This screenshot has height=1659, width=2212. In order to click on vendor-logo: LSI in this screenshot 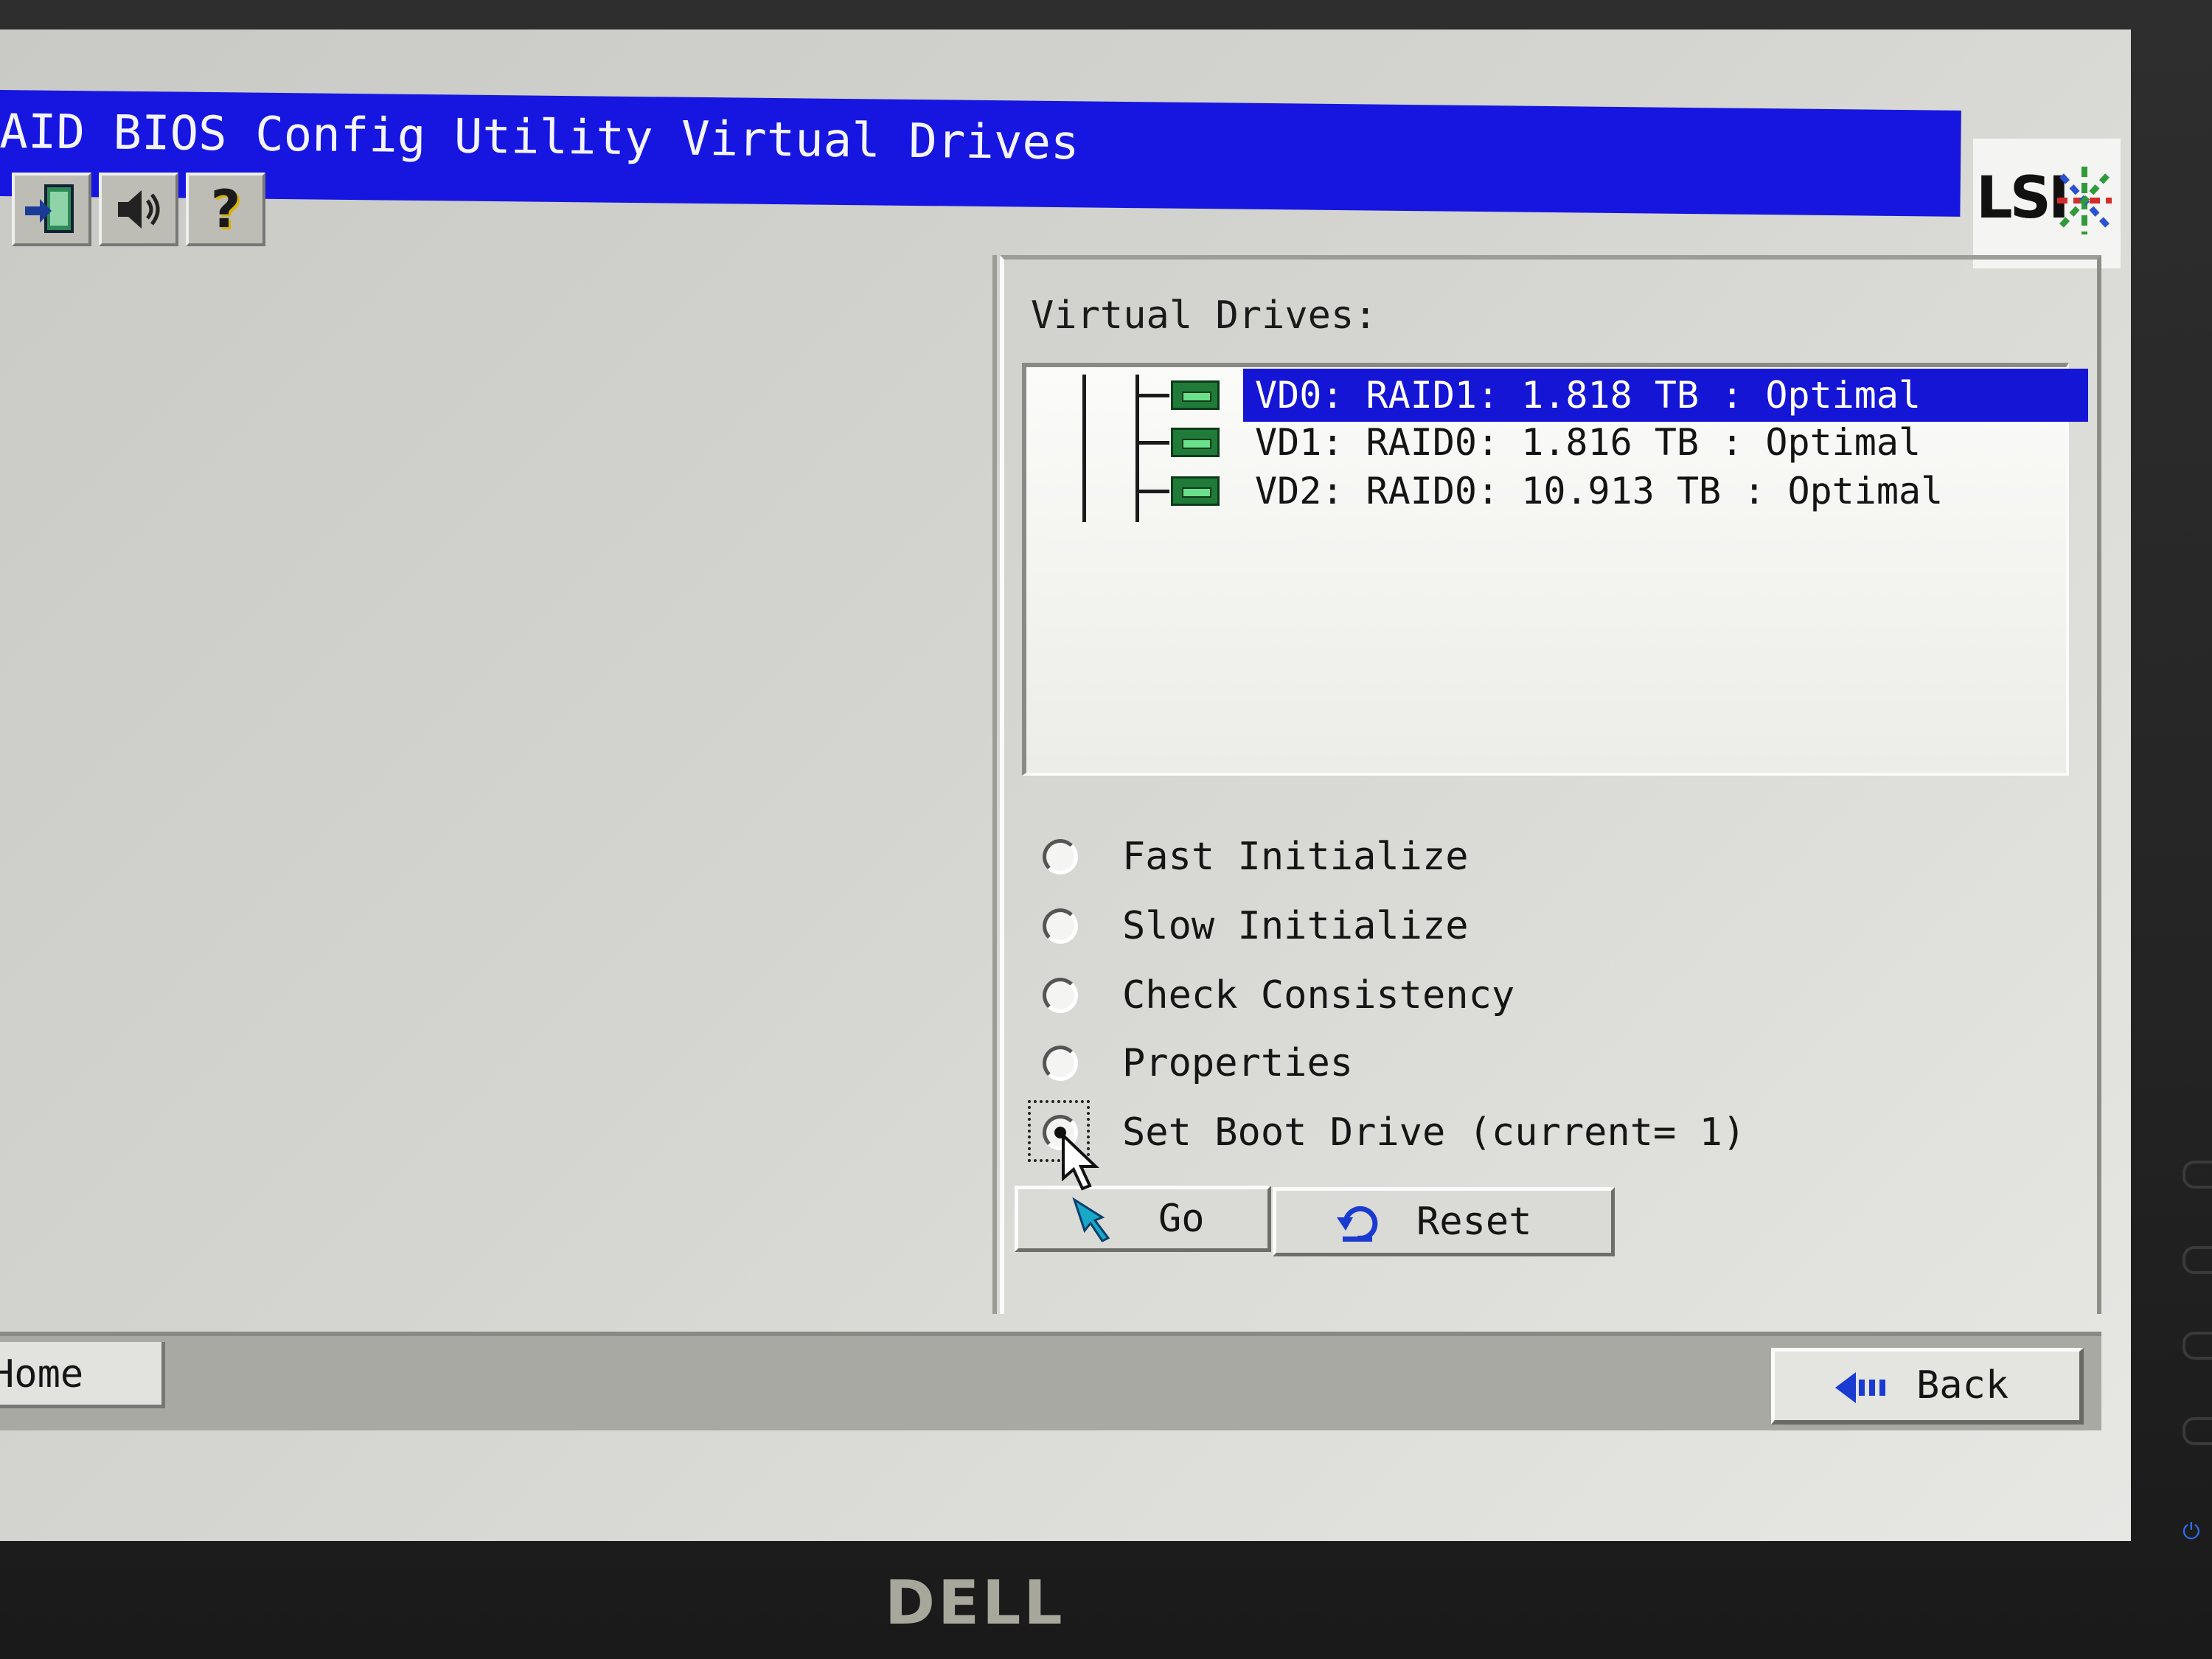, I will do `click(2047, 203)`.